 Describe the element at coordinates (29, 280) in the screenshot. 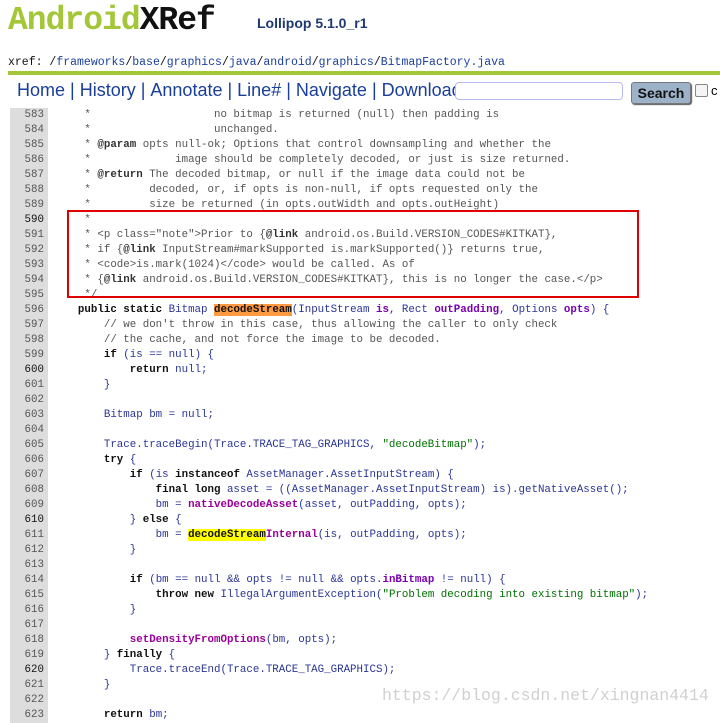

I see `line-number-link: 594` at that location.